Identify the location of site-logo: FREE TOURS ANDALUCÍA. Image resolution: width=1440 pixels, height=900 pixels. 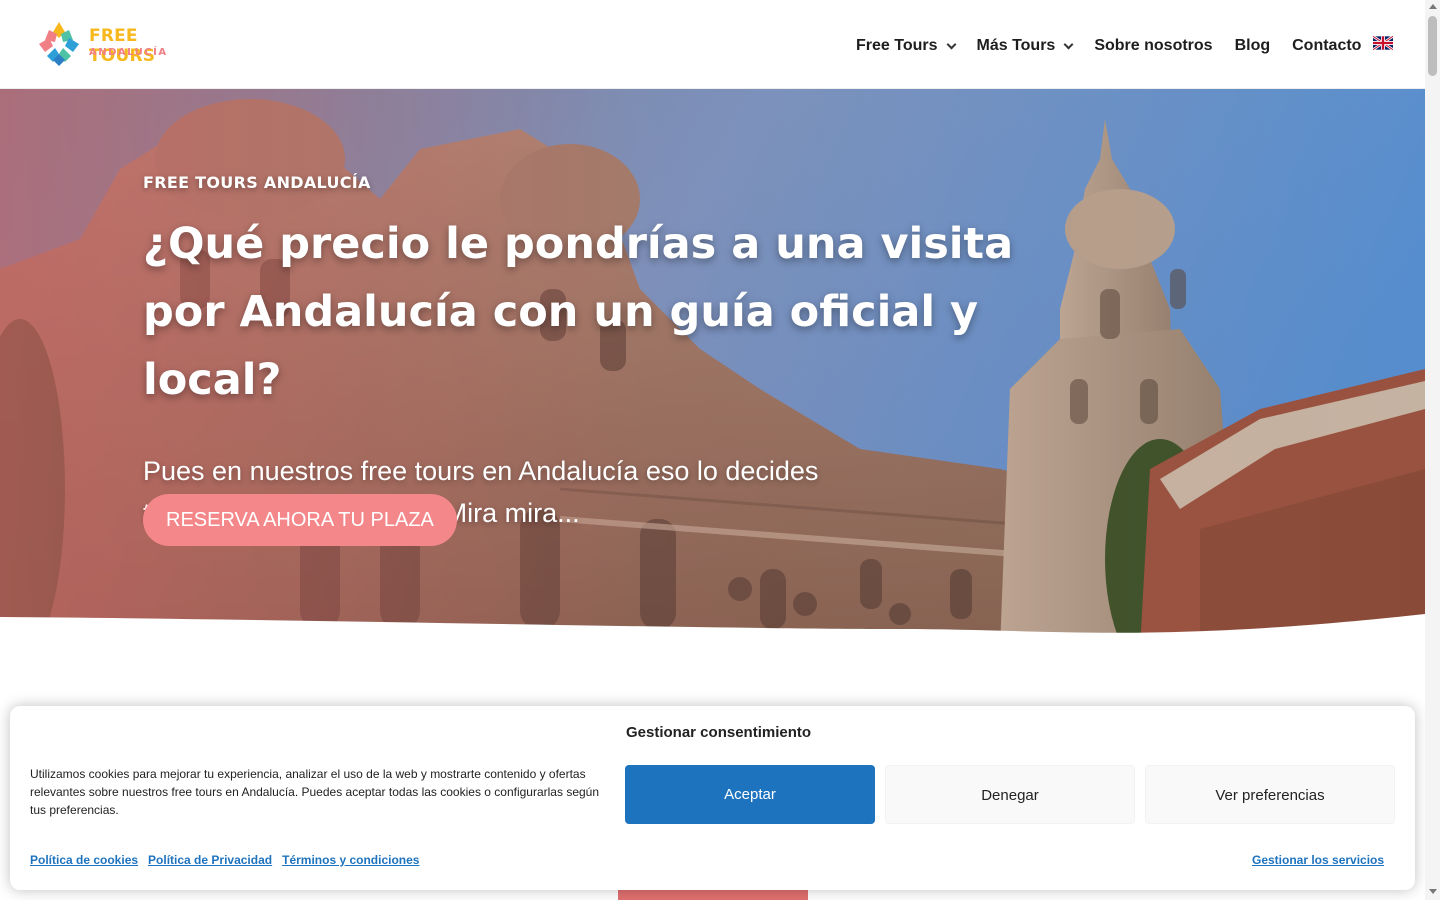
(122, 45).